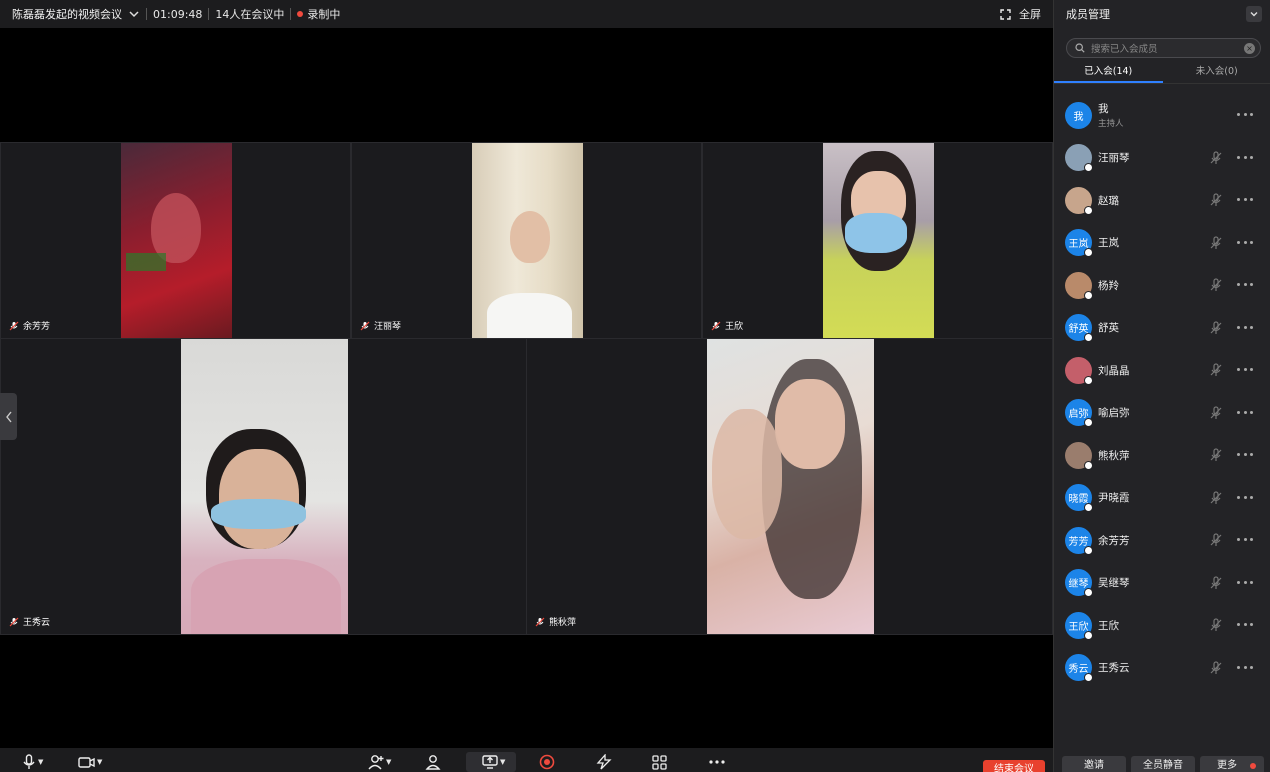 The height and width of the screenshot is (772, 1270). Describe the element at coordinates (1163, 764) in the screenshot. I see `mute-all-button: 全员静音` at that location.